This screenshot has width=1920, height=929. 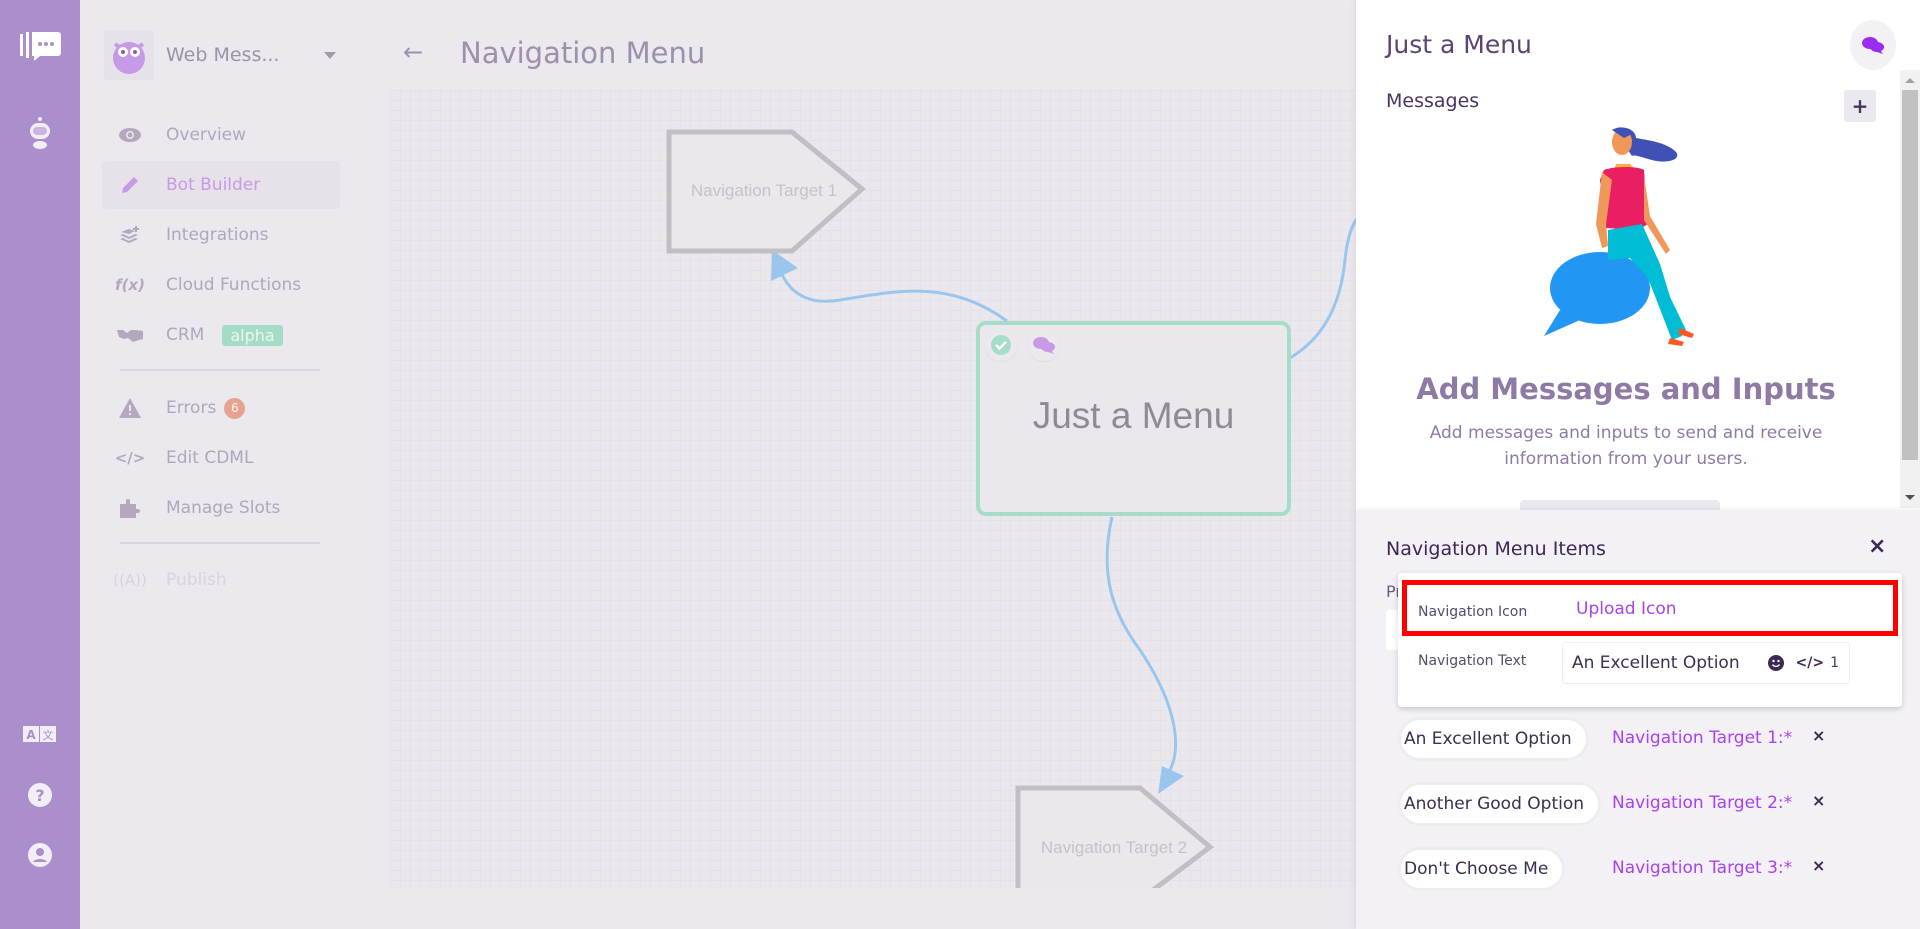 I want to click on sidebar-item-label: Integrations, so click(x=217, y=235).